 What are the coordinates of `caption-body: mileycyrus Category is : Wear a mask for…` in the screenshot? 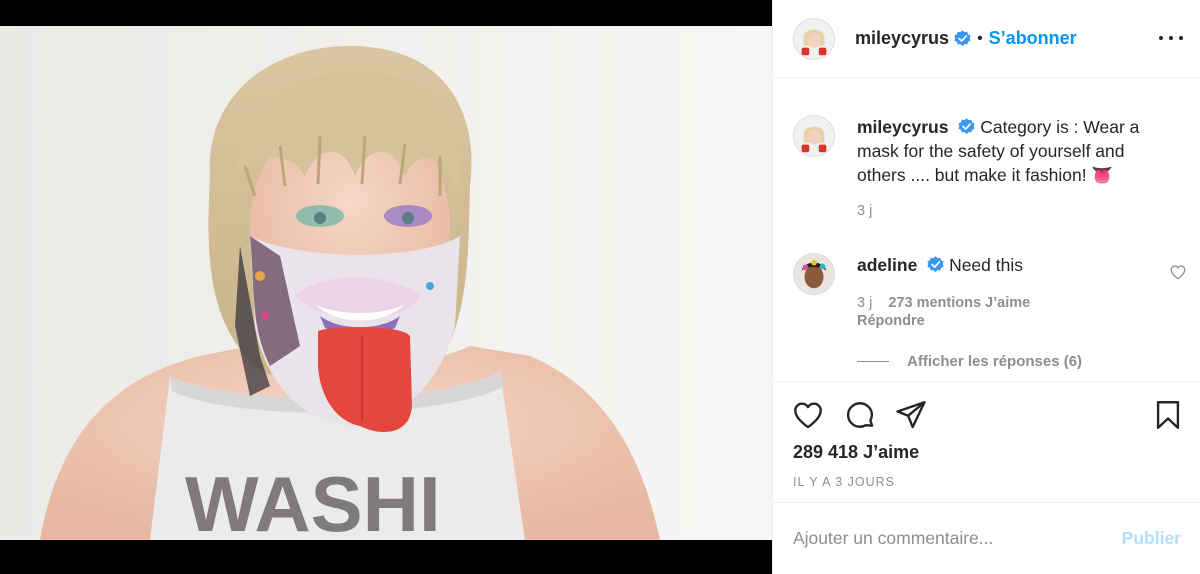 It's located at (1017, 151).